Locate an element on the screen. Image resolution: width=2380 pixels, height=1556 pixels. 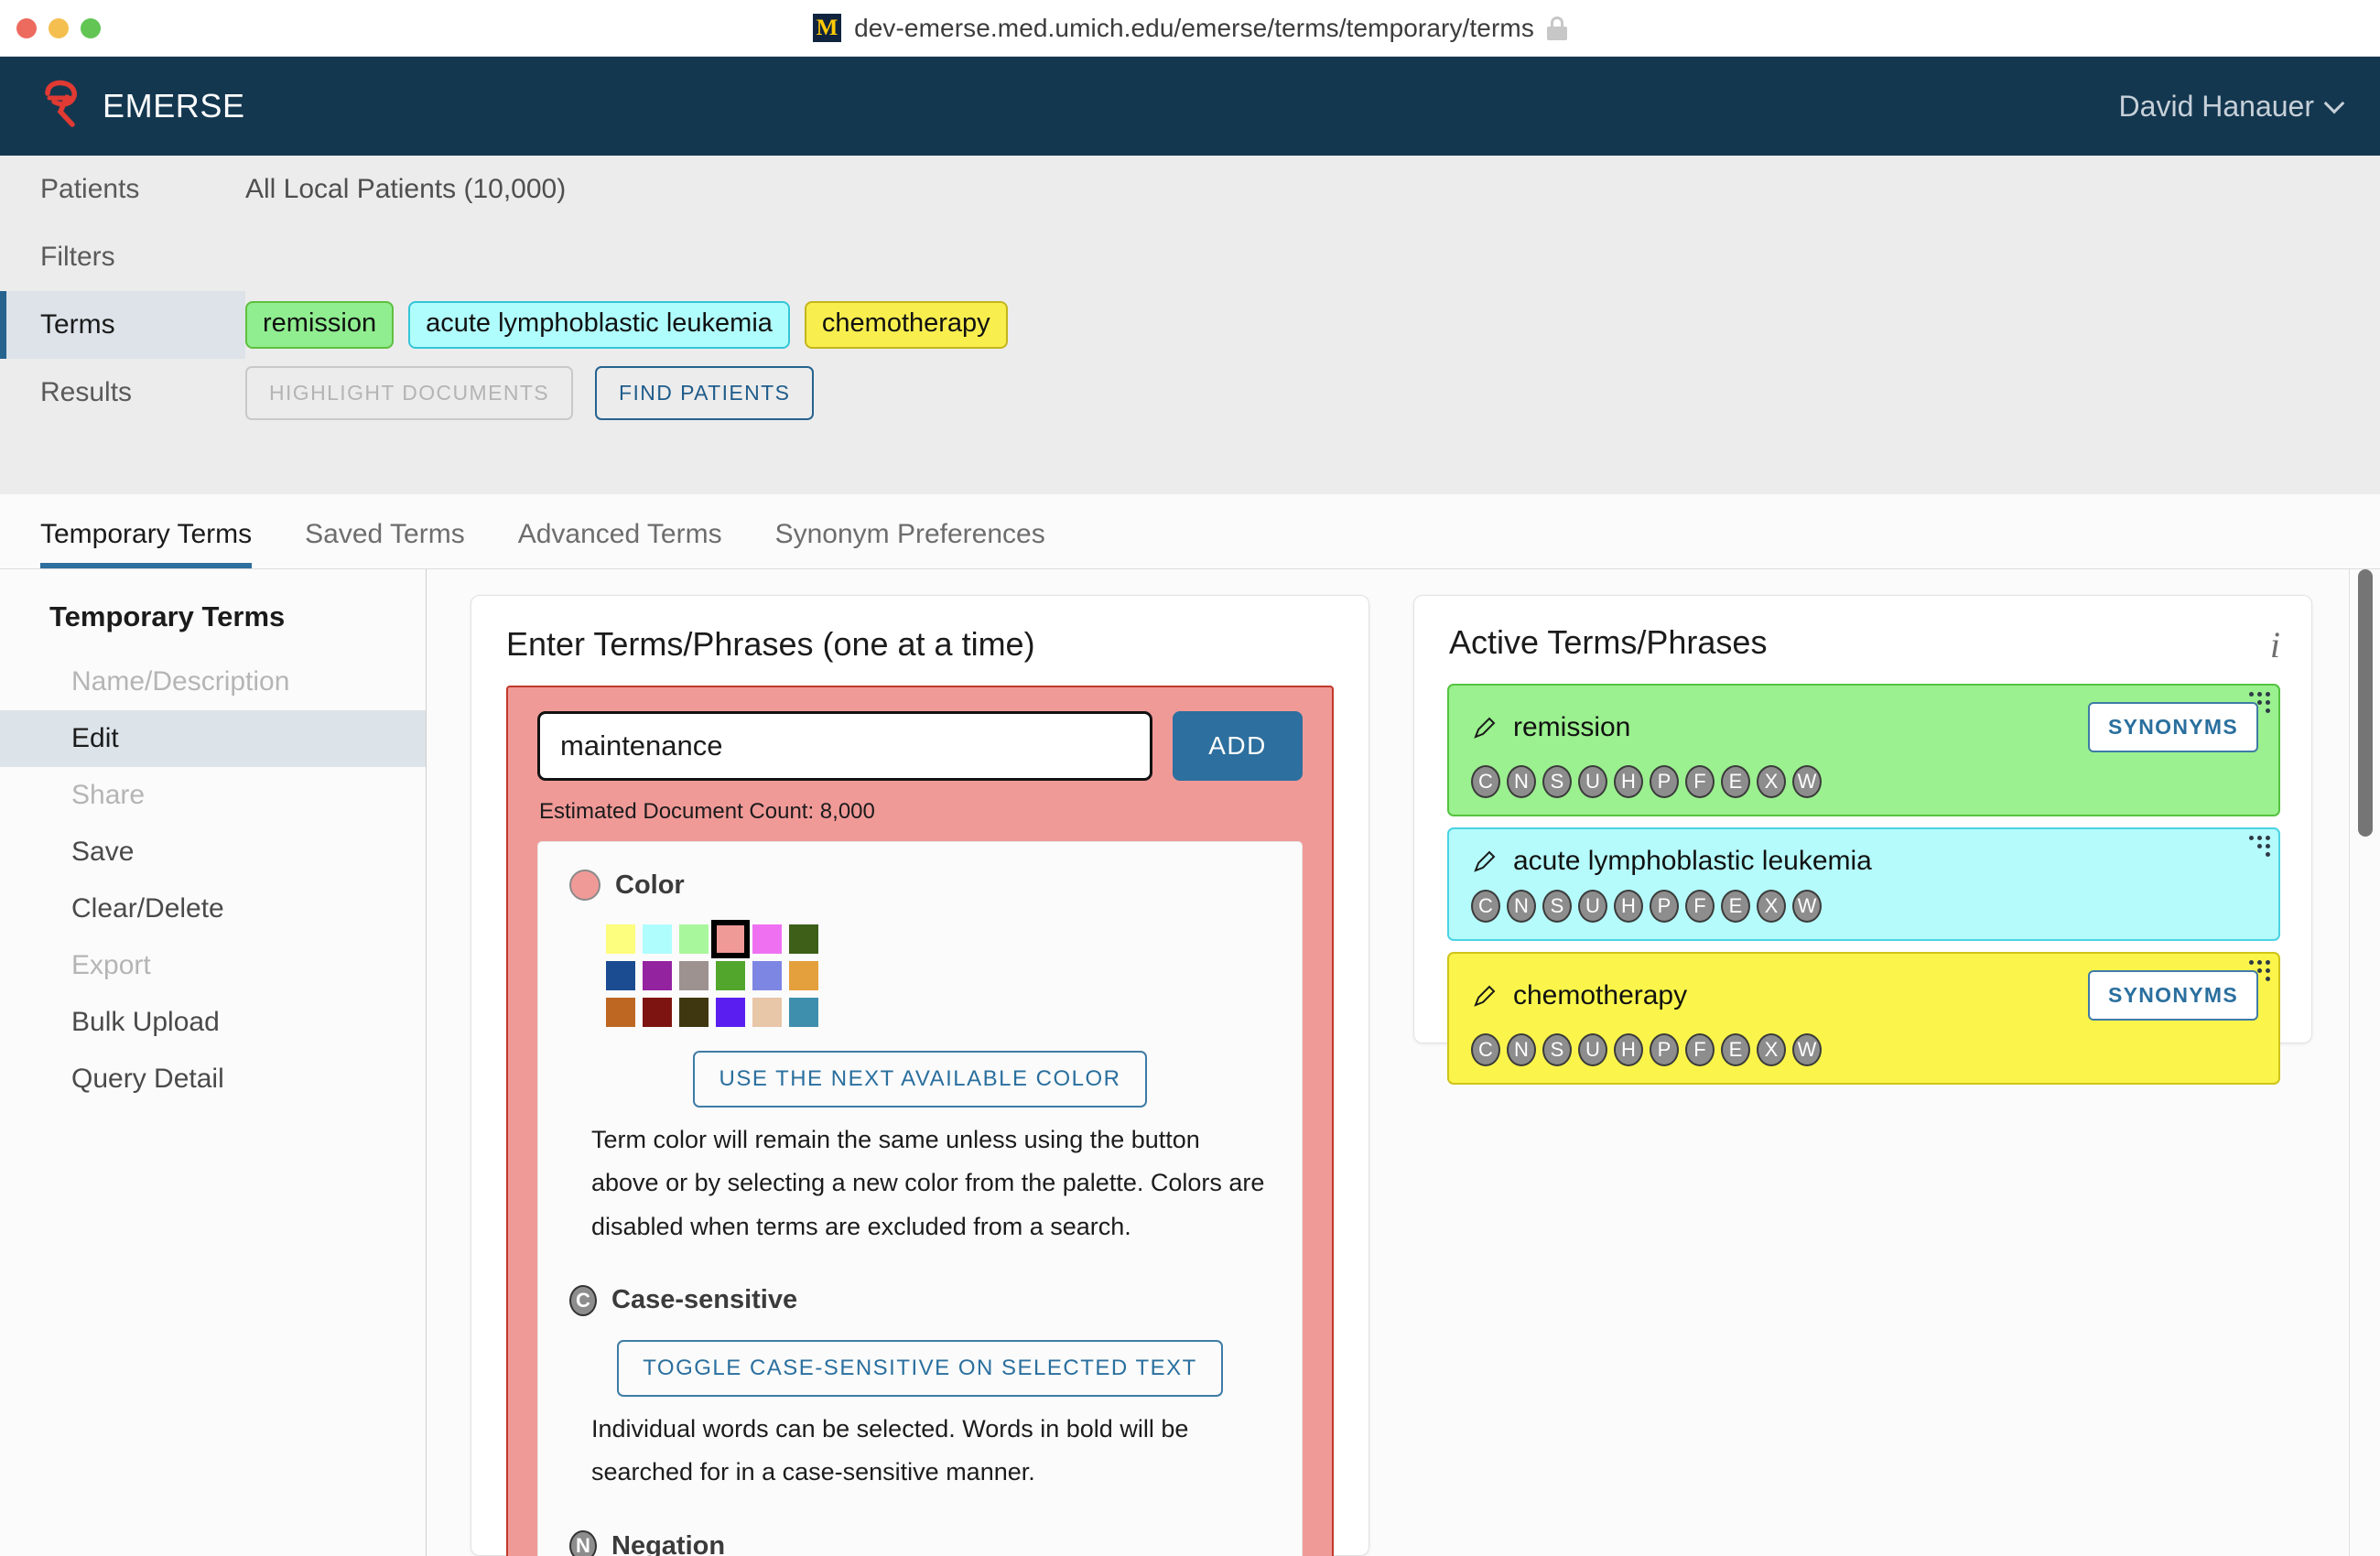
sidebar-item-export: Export is located at coordinates (213, 965).